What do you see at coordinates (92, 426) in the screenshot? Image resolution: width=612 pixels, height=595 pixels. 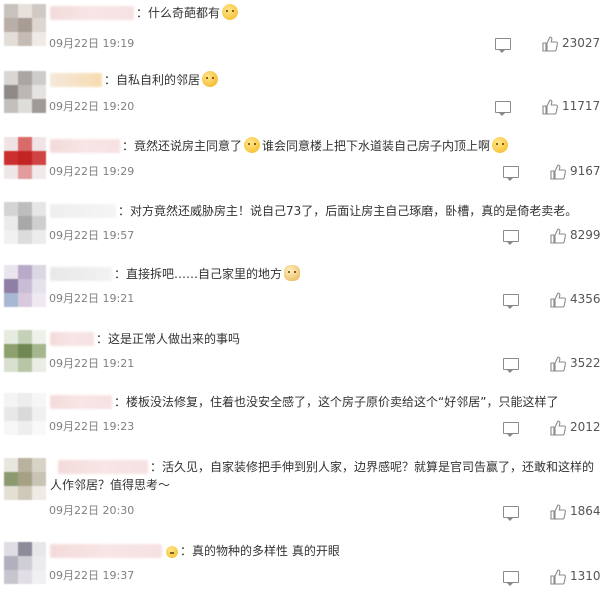 I see `timestamp: 09月22日 19:23` at bounding box center [92, 426].